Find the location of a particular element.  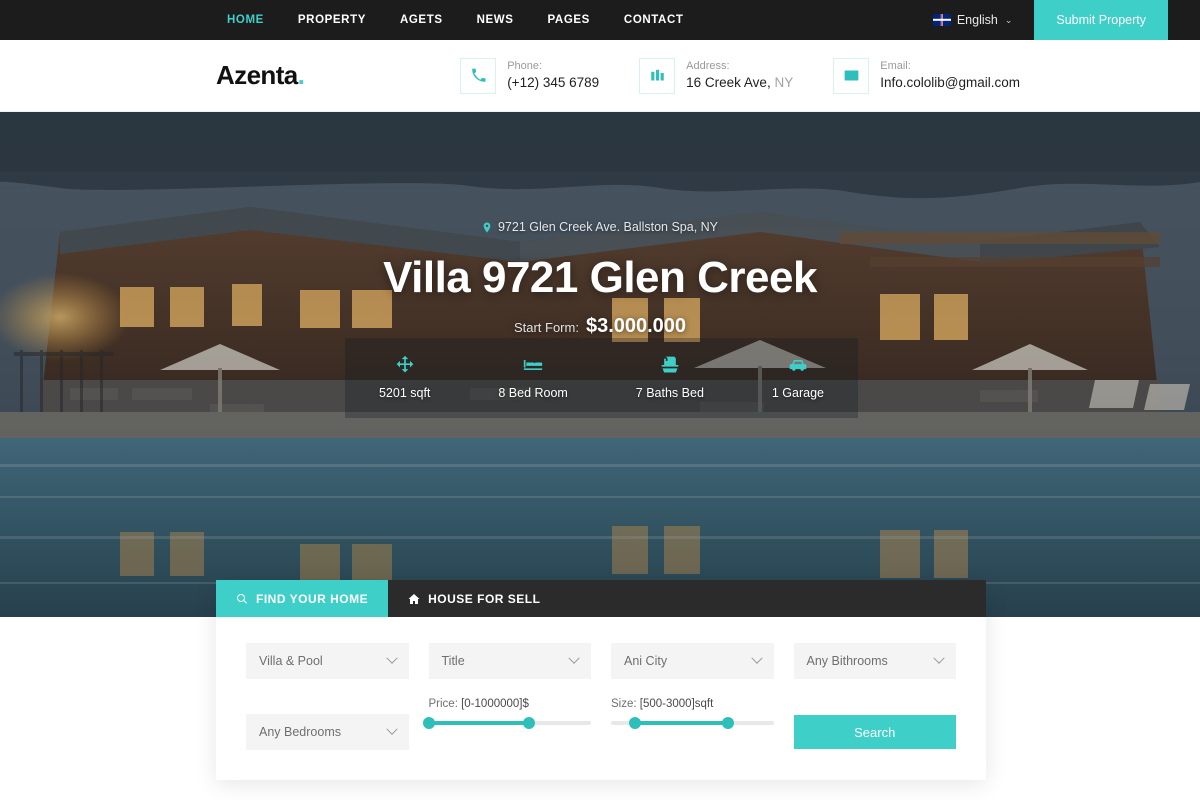

select-bedrooms-value: Any Bedrooms is located at coordinates (300, 732).